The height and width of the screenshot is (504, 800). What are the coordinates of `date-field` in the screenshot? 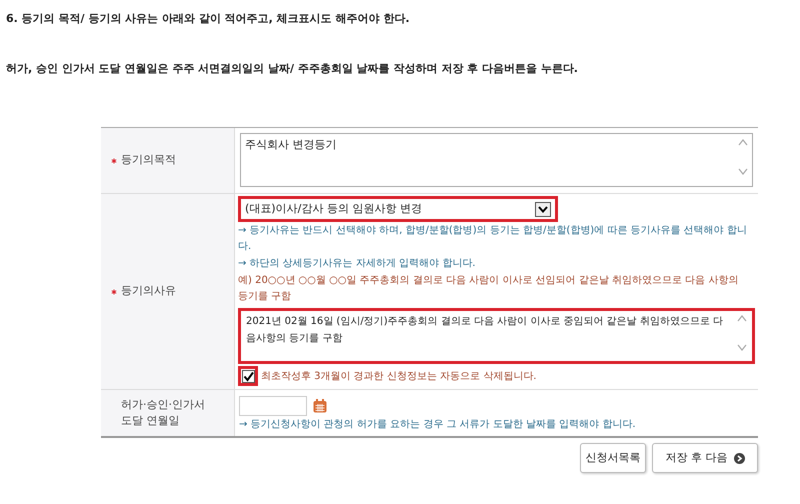 It's located at (273, 406).